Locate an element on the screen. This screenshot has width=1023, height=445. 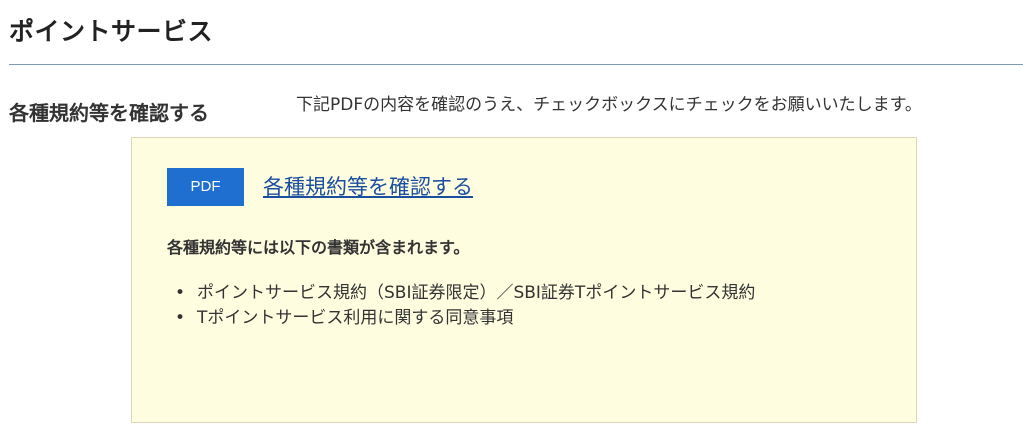
section-divider is located at coordinates (516, 64).